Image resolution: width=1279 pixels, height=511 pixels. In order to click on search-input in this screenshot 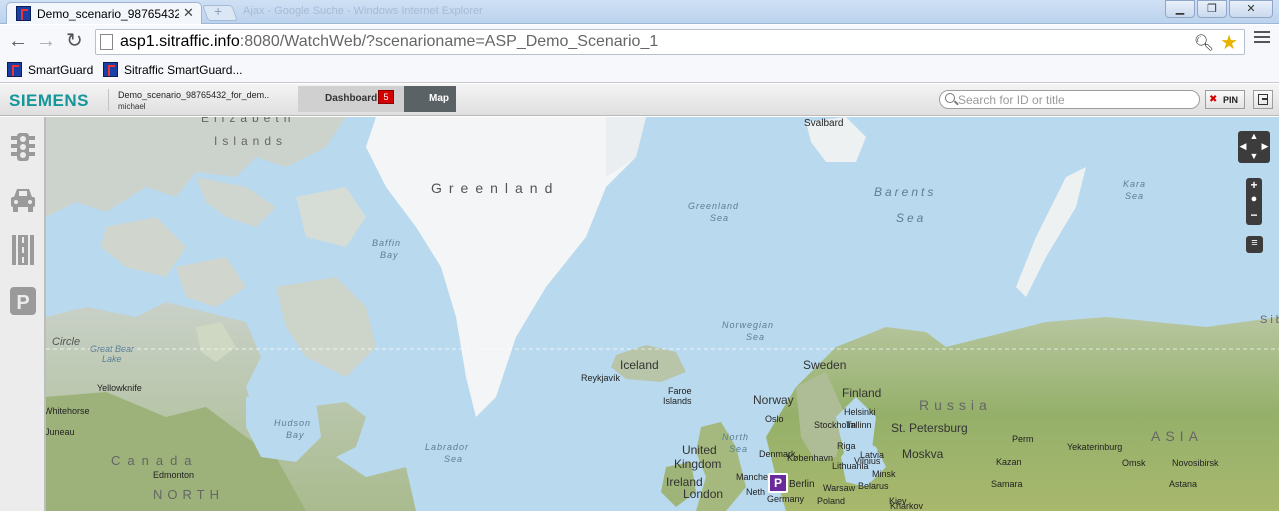, I will do `click(1076, 100)`.